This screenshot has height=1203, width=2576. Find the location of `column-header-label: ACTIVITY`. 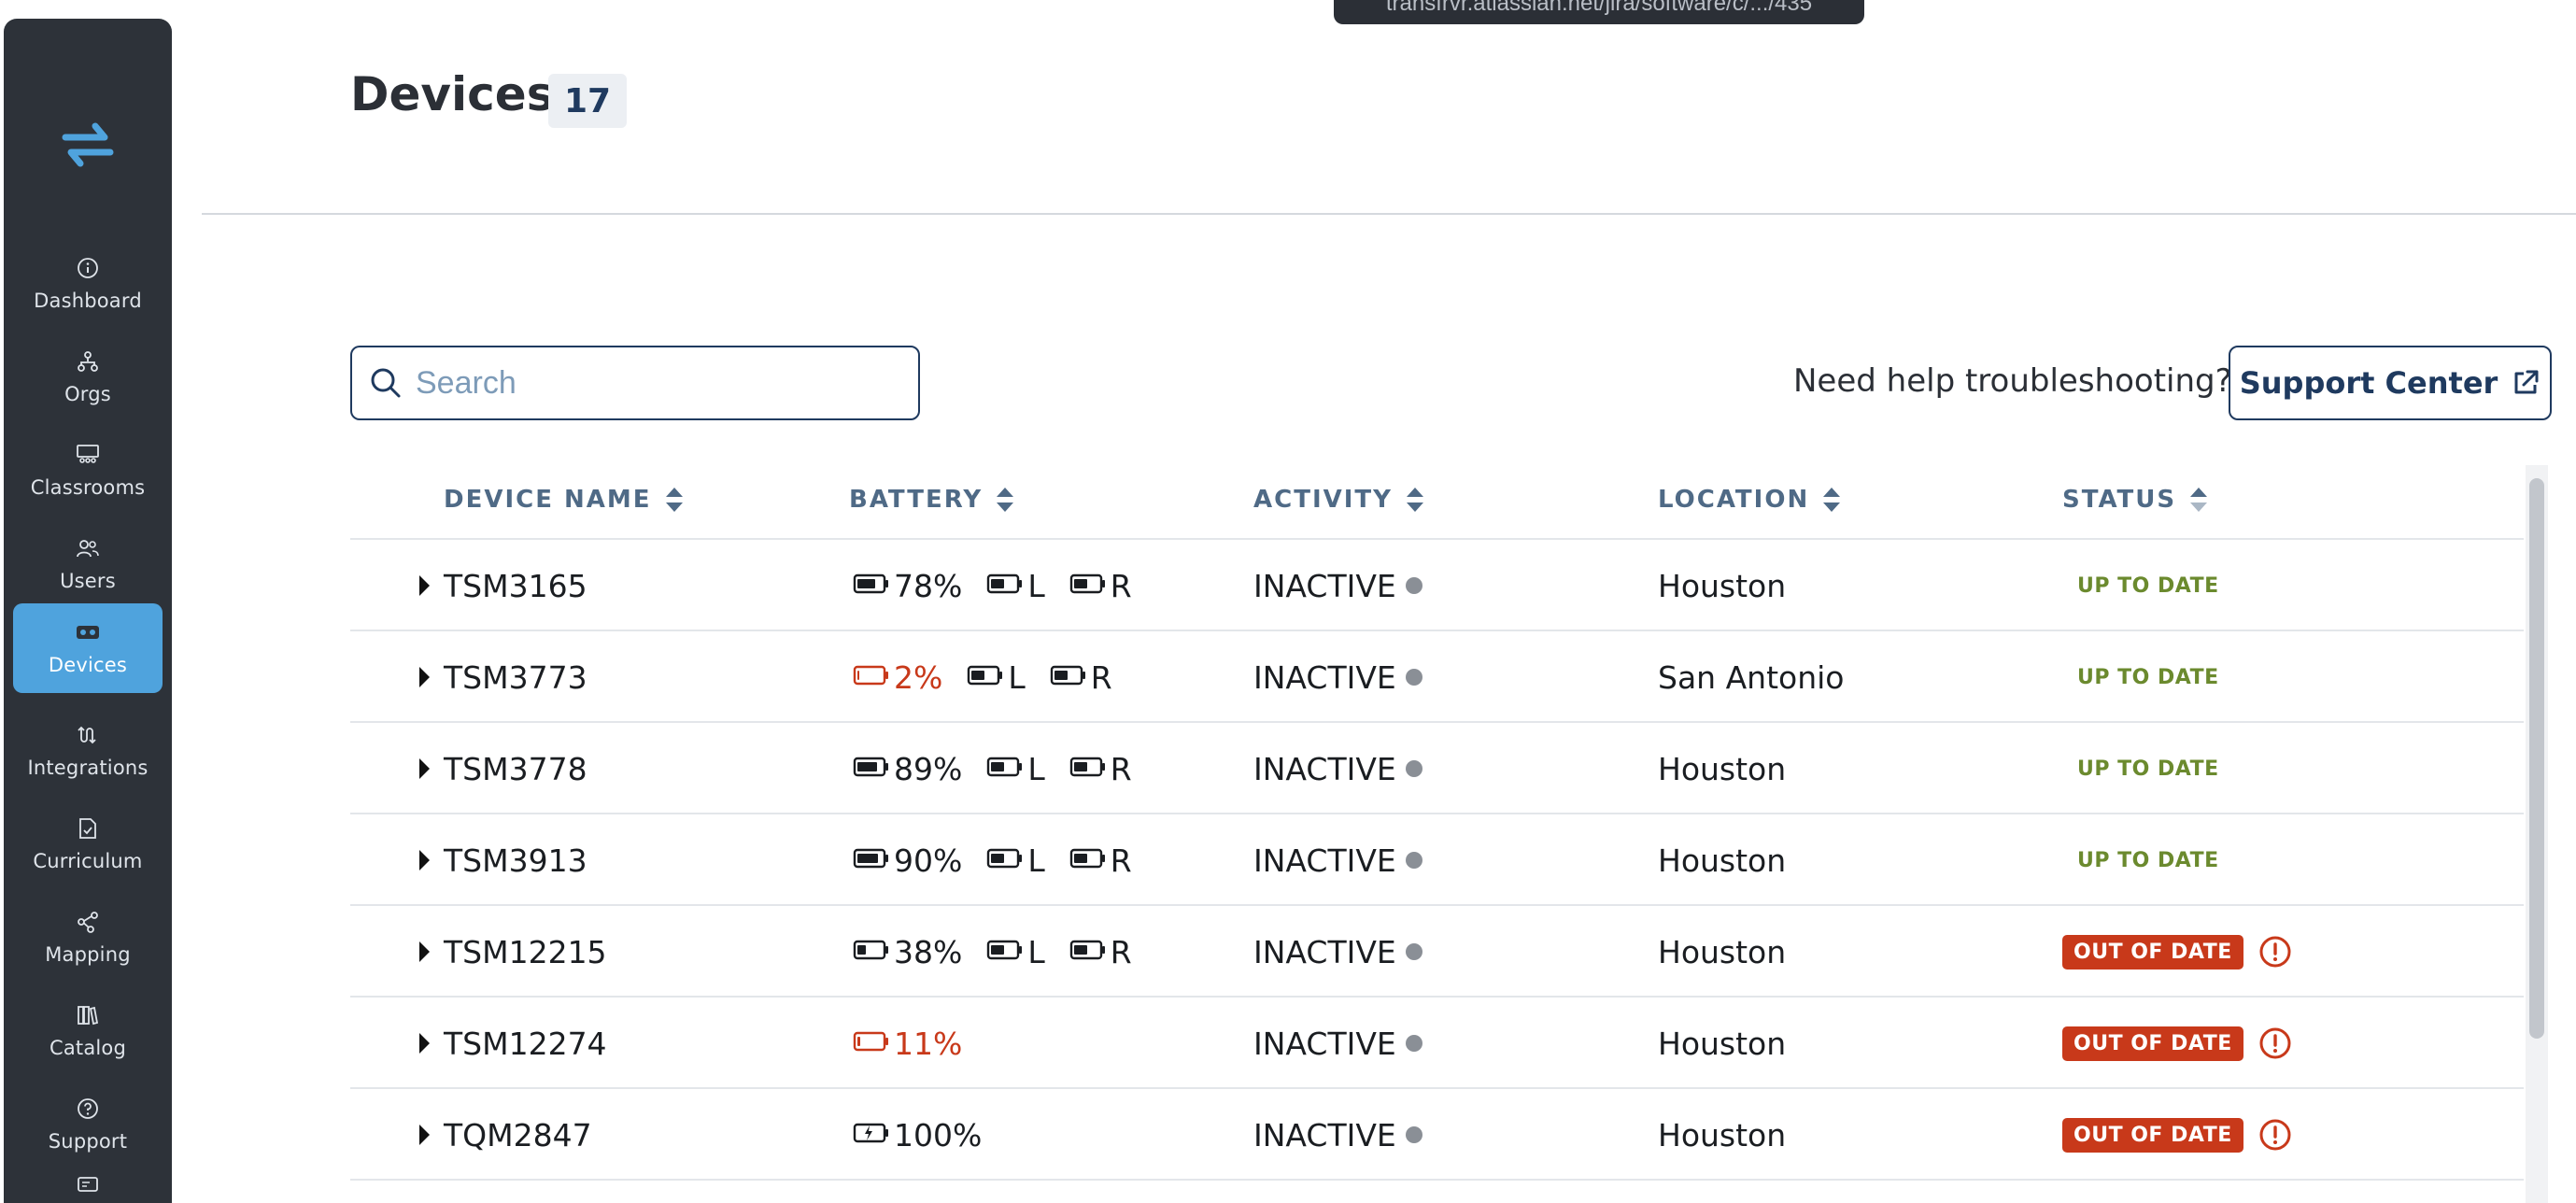

column-header-label: ACTIVITY is located at coordinates (1323, 500).